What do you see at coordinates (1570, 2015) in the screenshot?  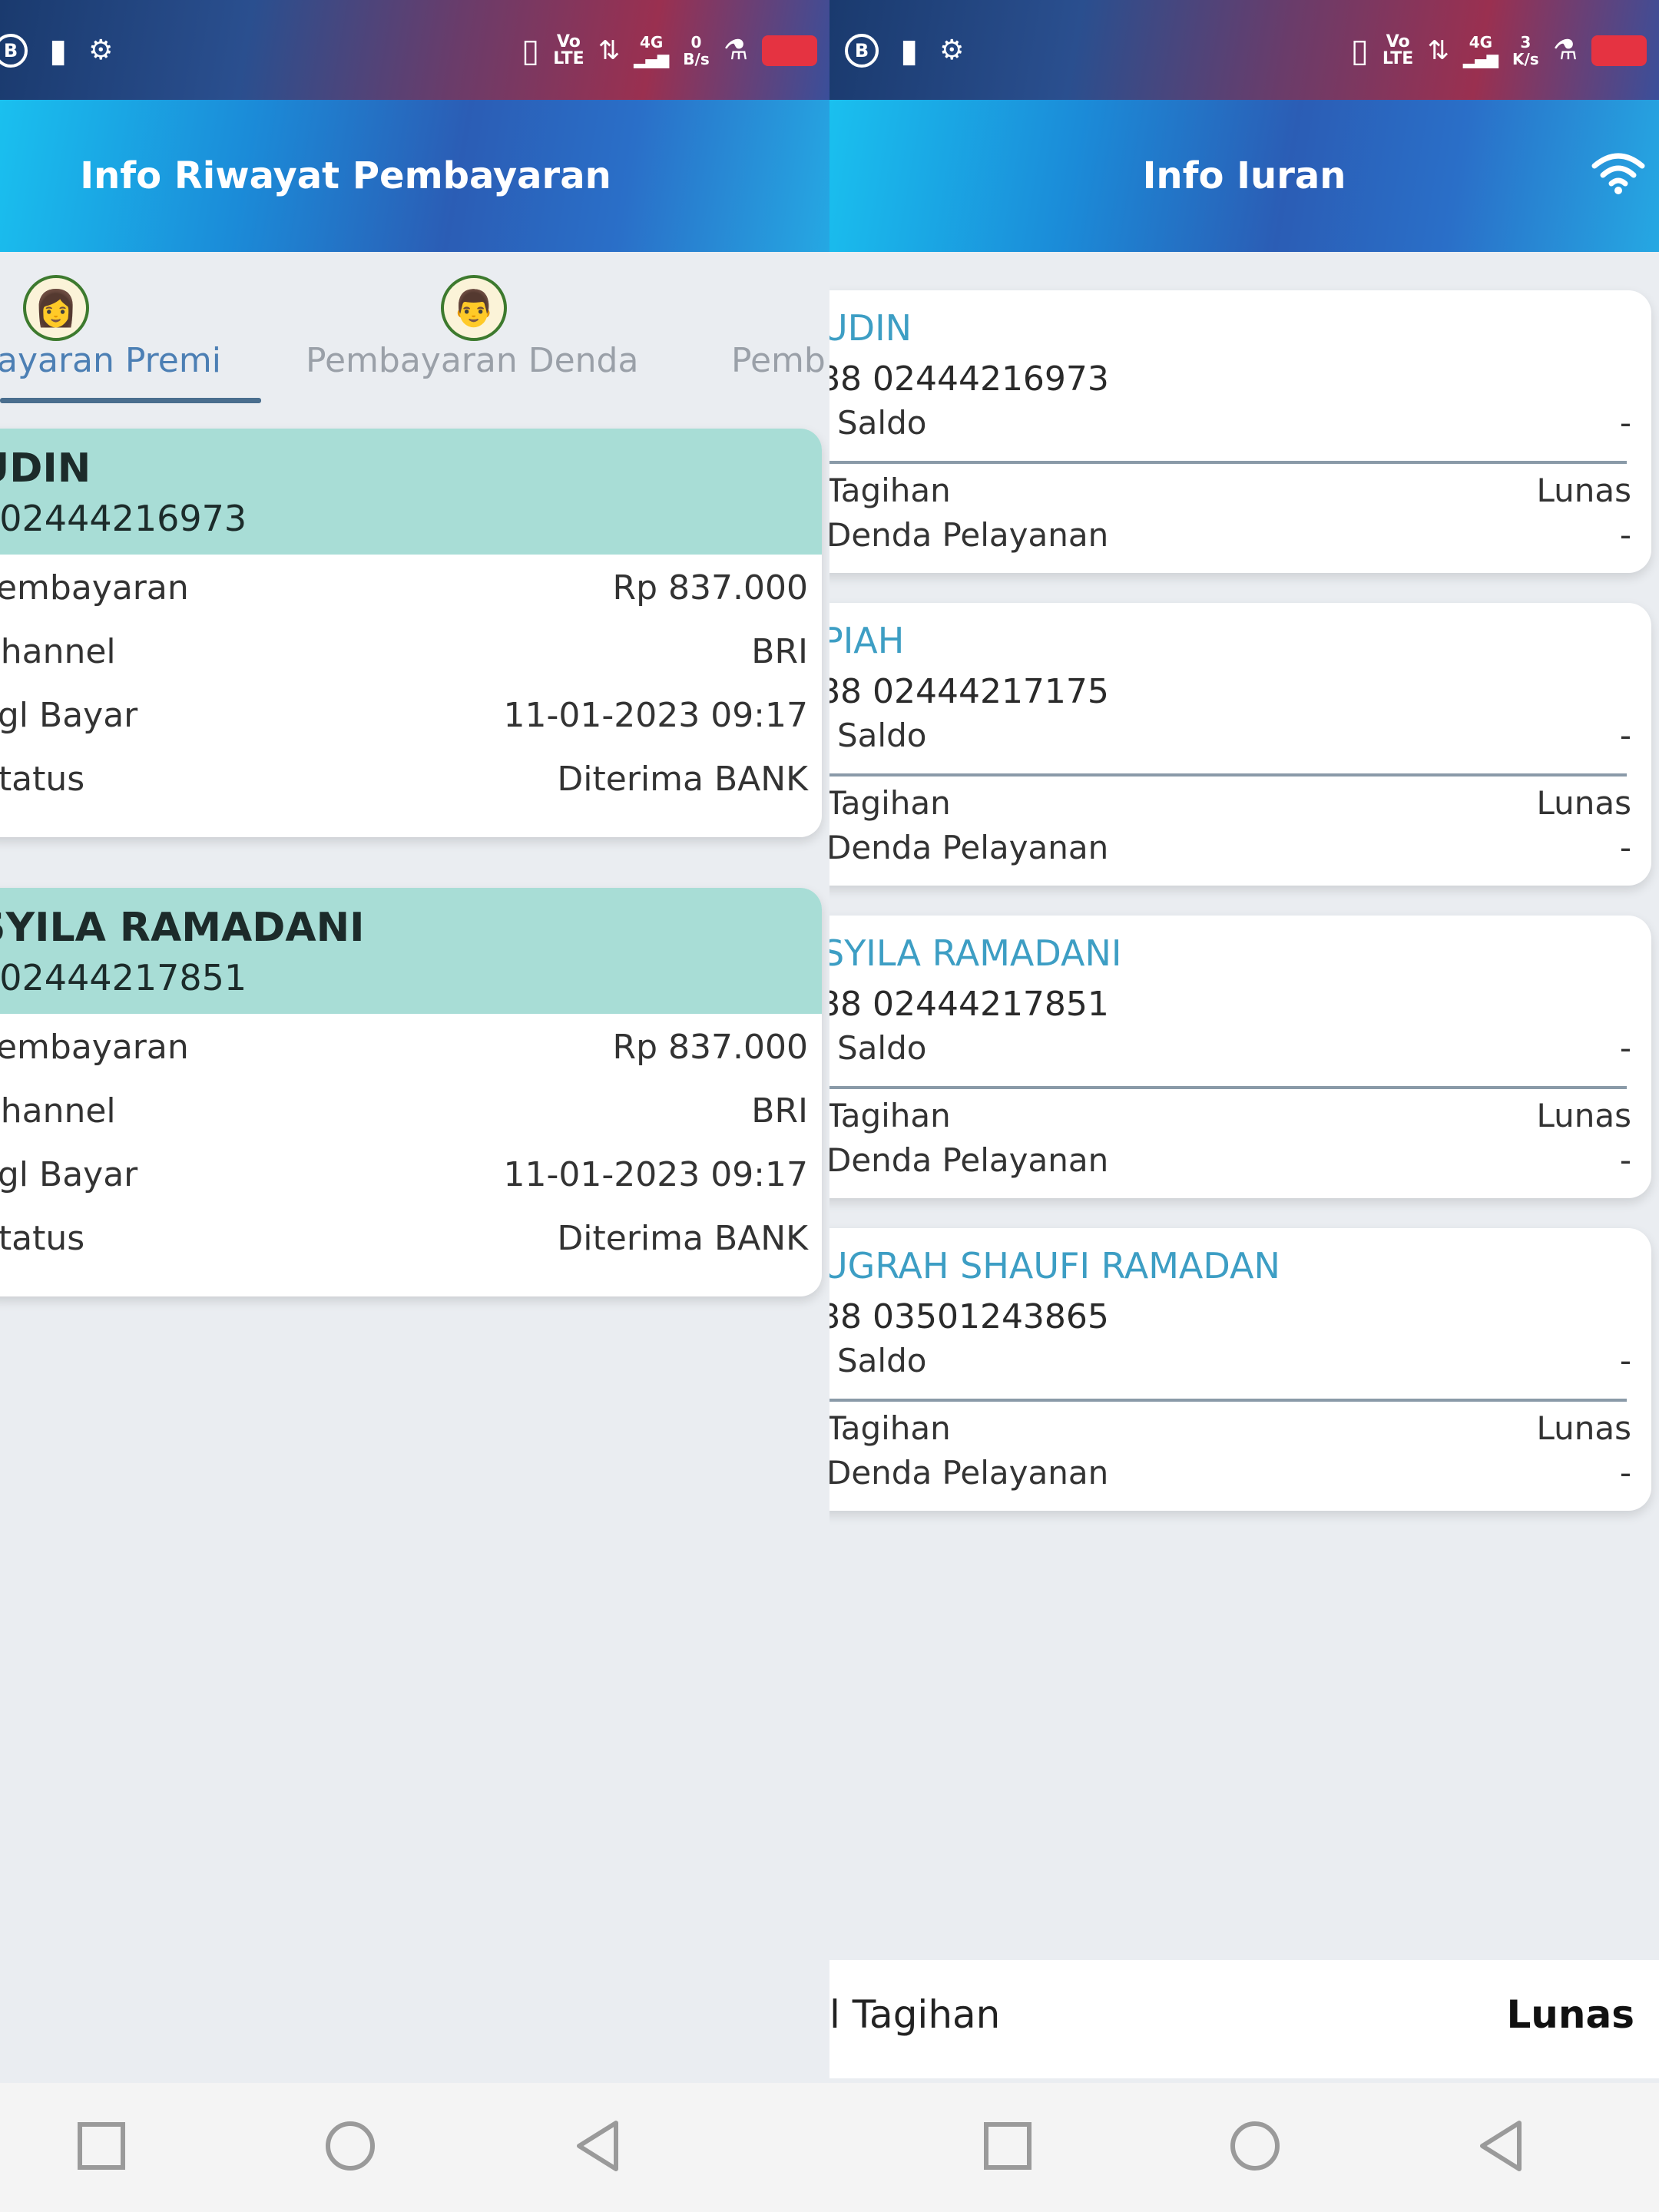 I see `total-bill-value: Lunas` at bounding box center [1570, 2015].